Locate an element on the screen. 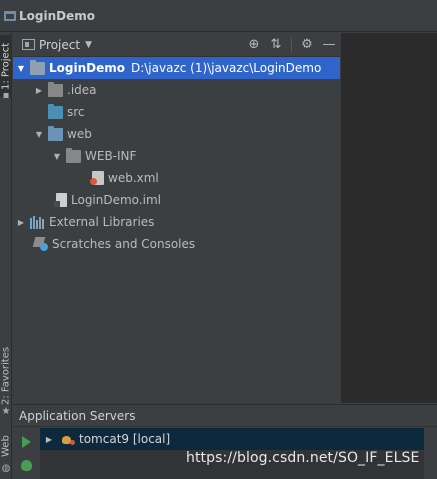 This screenshot has width=437, height=479. tree-item-label: LoginDemo.iml is located at coordinates (116, 200).